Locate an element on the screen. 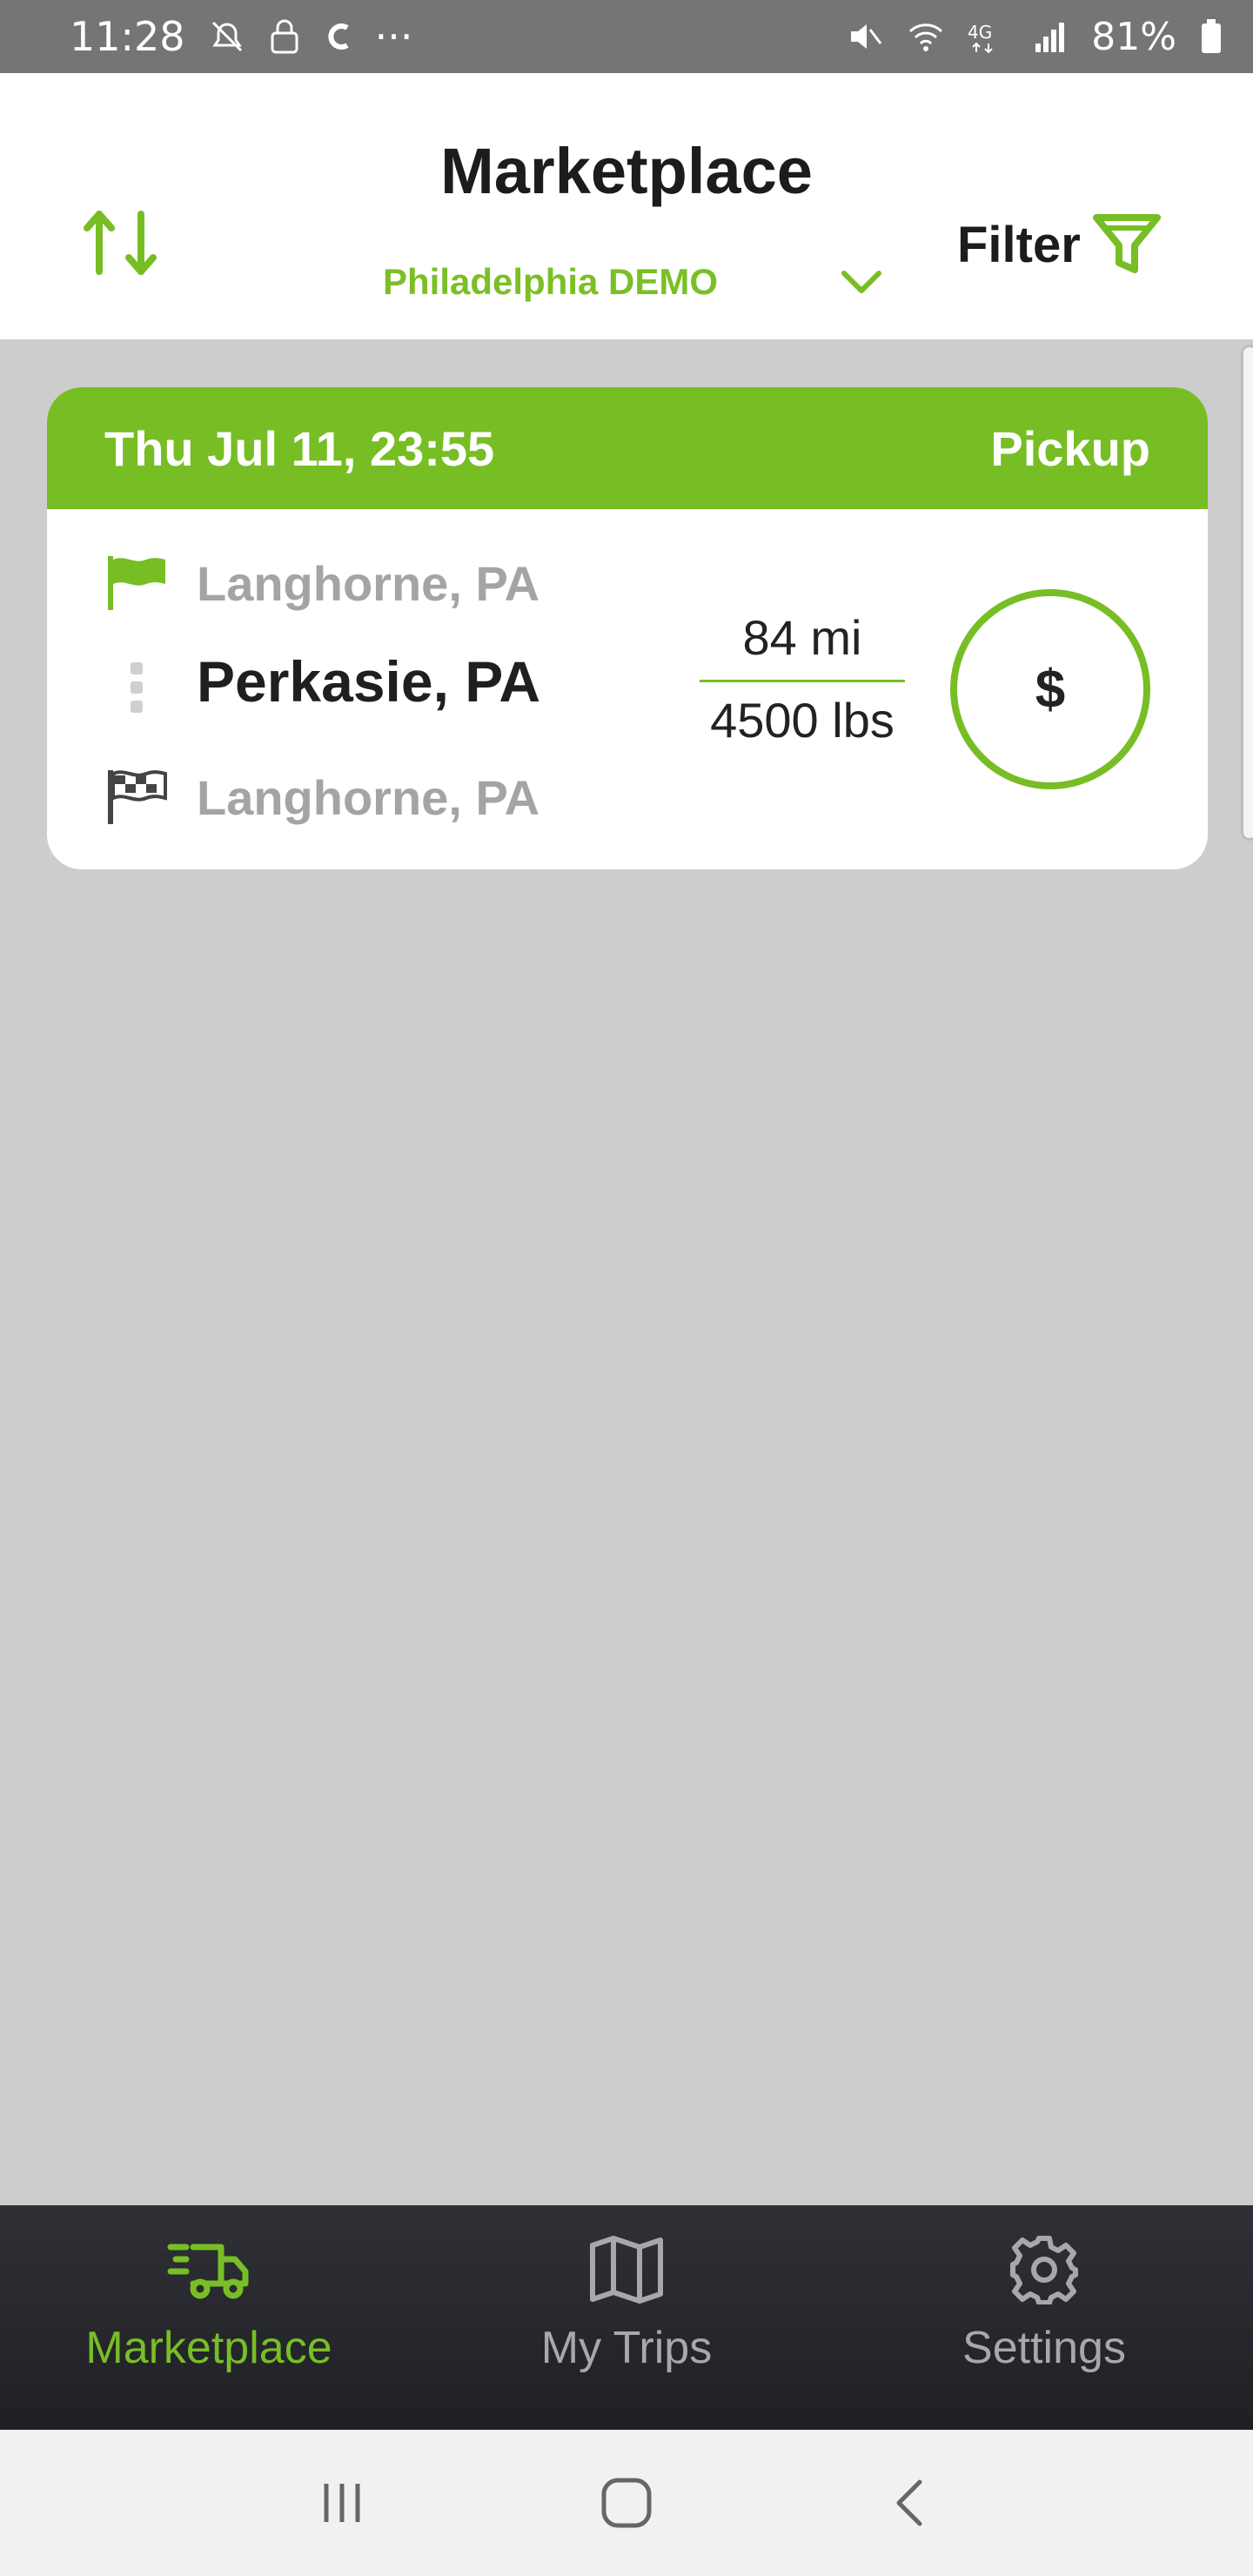 The image size is (1253, 2576). weight: 4500 lbs is located at coordinates (802, 720).